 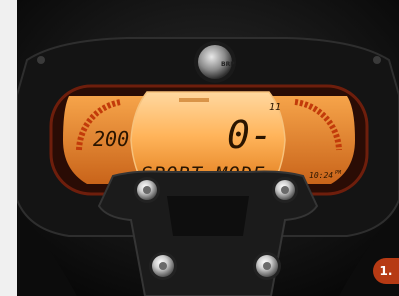 What do you see at coordinates (321, 175) in the screenshot?
I see `clock-readout: 10:24` at bounding box center [321, 175].